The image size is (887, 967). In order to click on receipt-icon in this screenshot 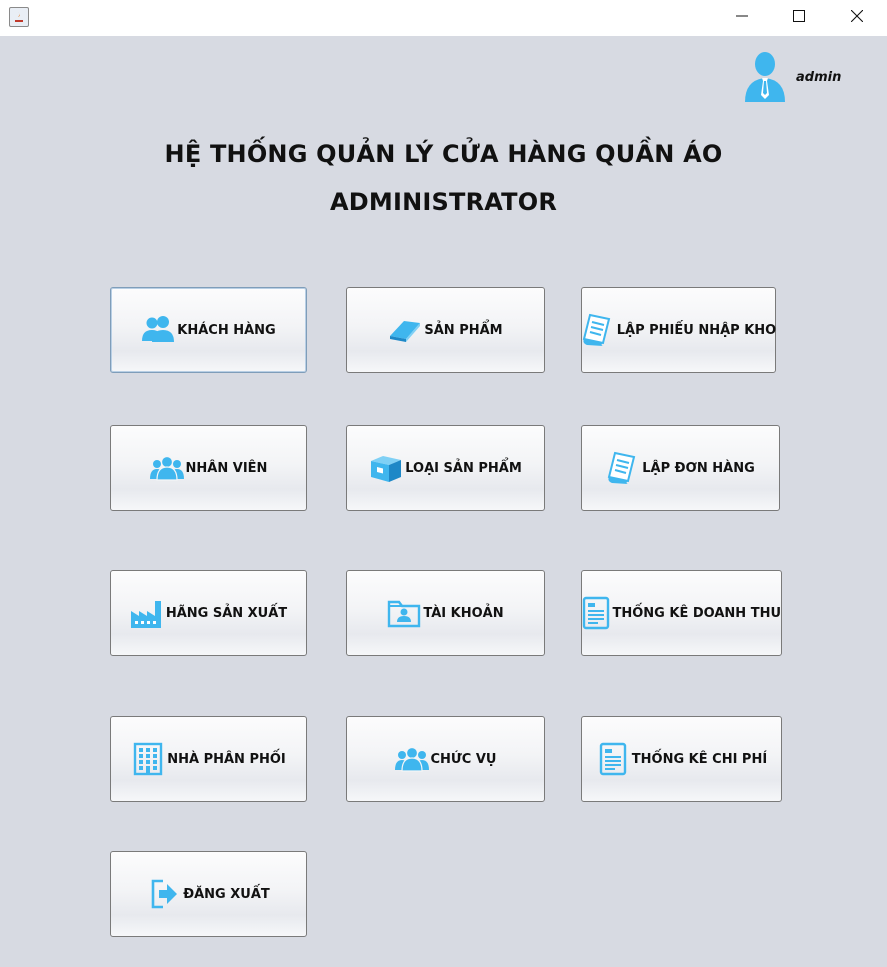, I will do `click(598, 330)`.